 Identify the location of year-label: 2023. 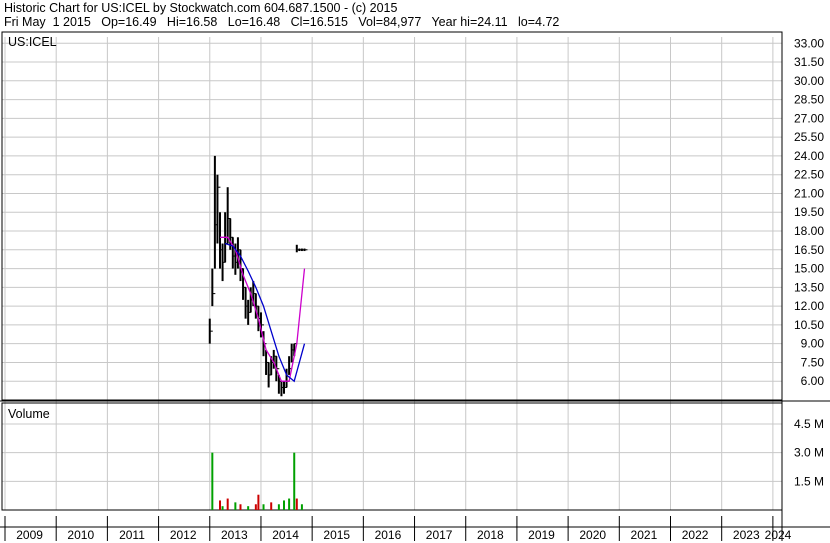
(746, 535).